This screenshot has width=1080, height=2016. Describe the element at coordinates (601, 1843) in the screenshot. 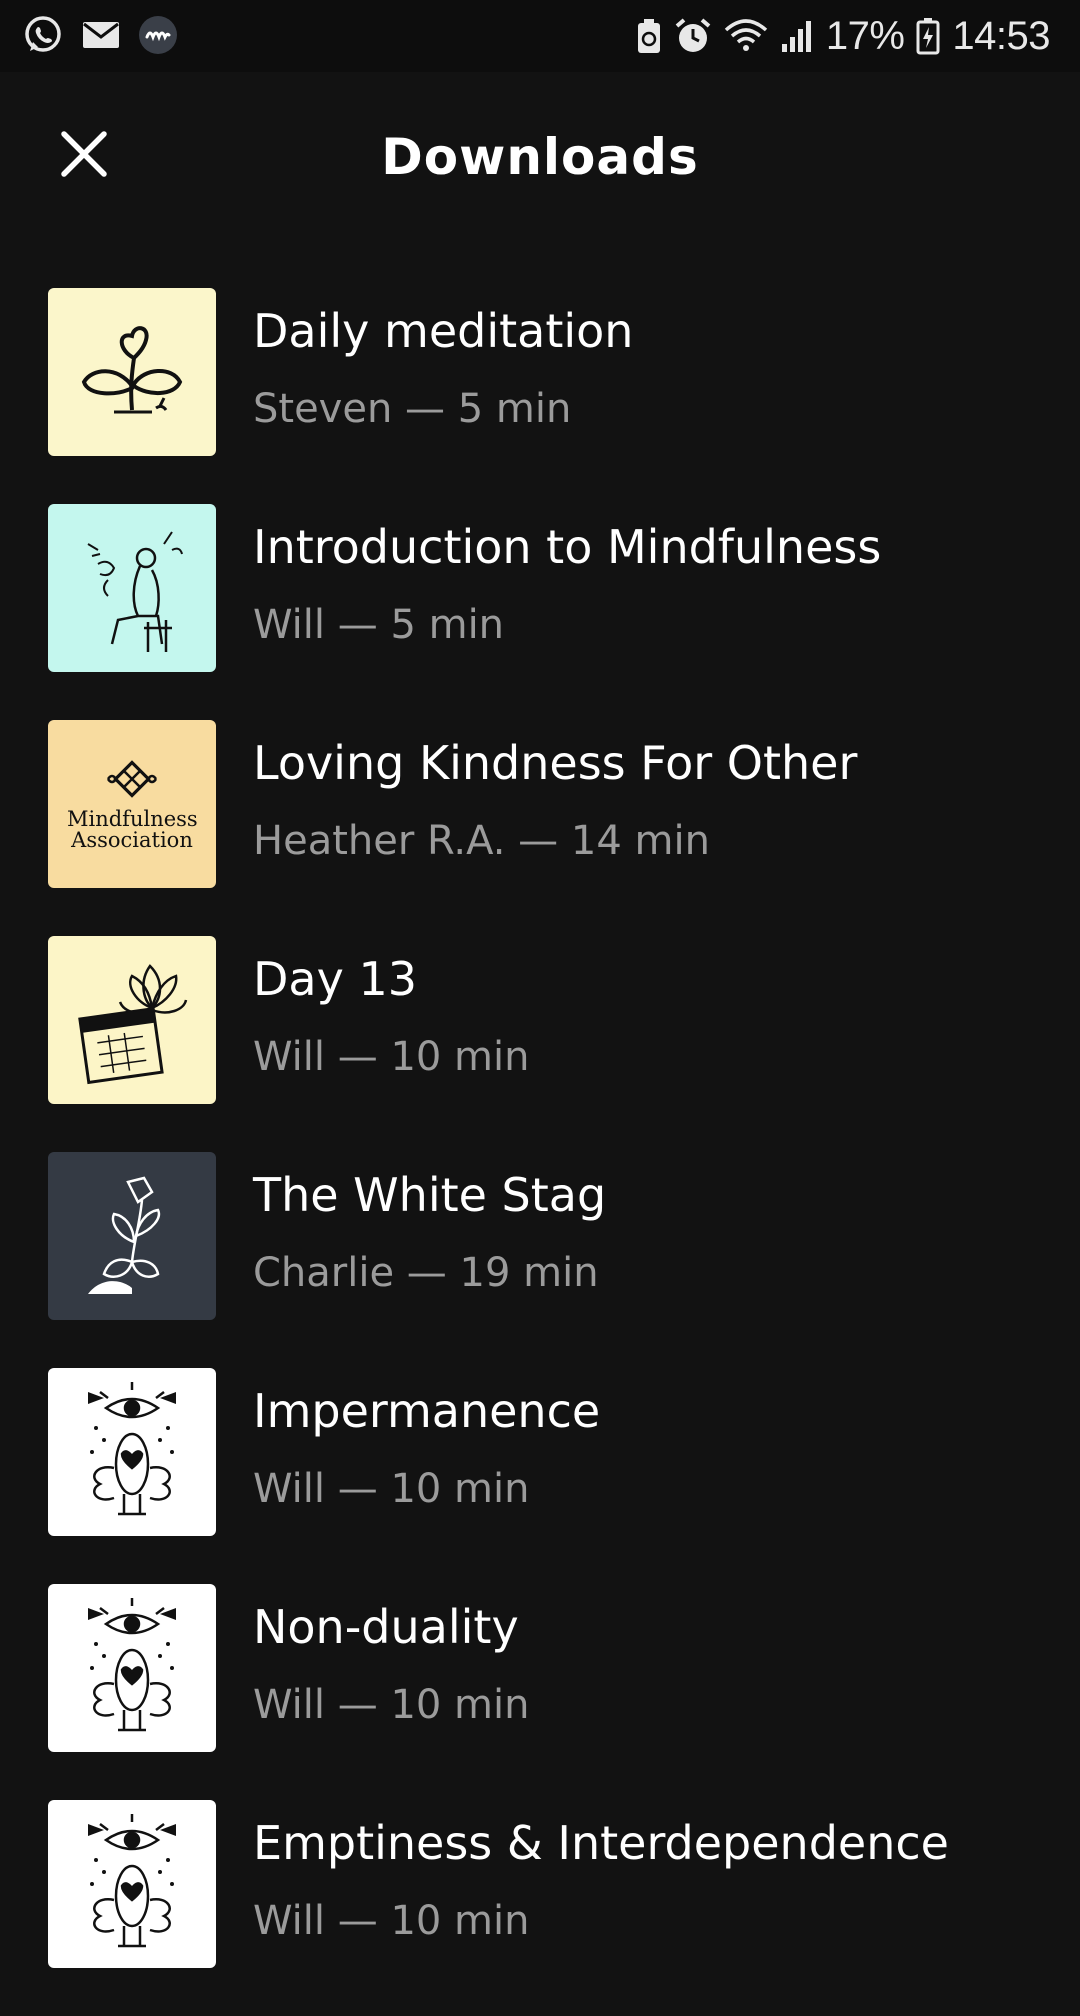

I see `item-title: Emptiness & Interdependence` at that location.